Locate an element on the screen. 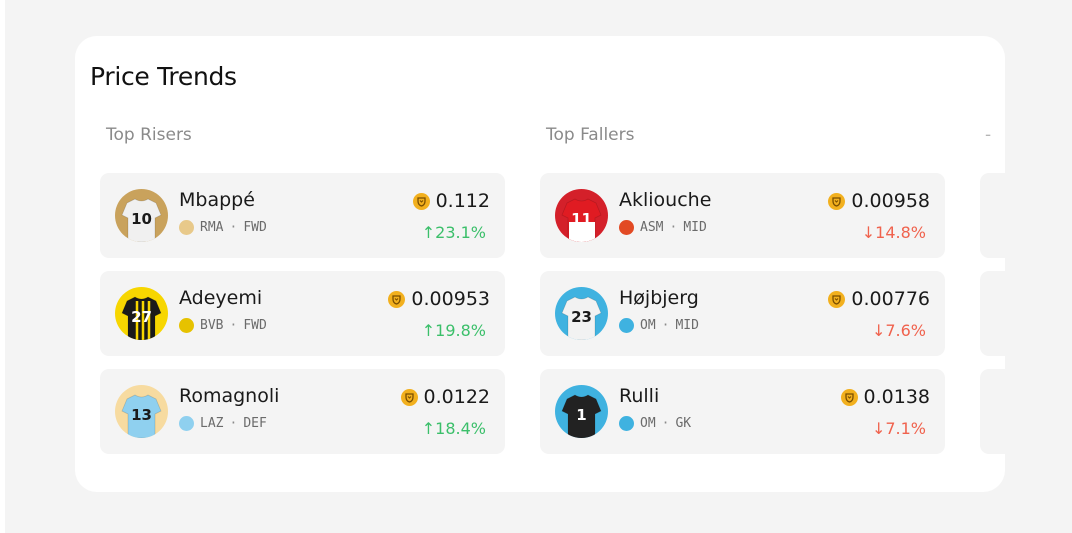 The height and width of the screenshot is (533, 1072). player-price: 0.0138 is located at coordinates (885, 397).